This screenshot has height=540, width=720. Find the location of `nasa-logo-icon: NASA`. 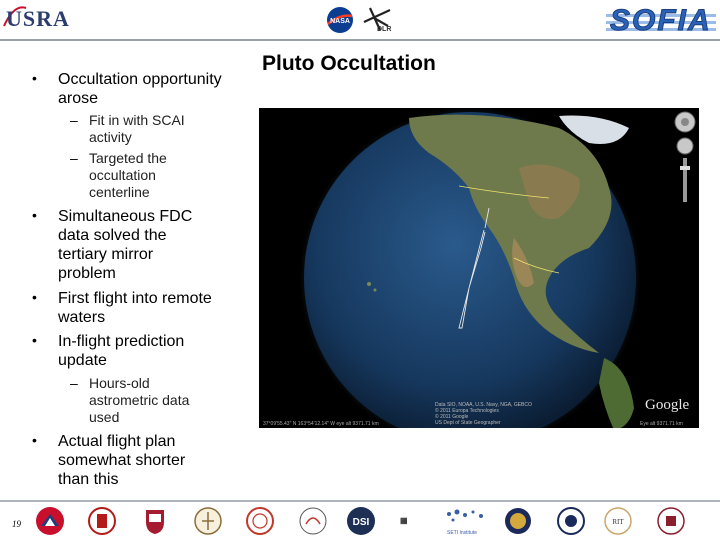

nasa-logo-icon: NASA is located at coordinates (340, 20).